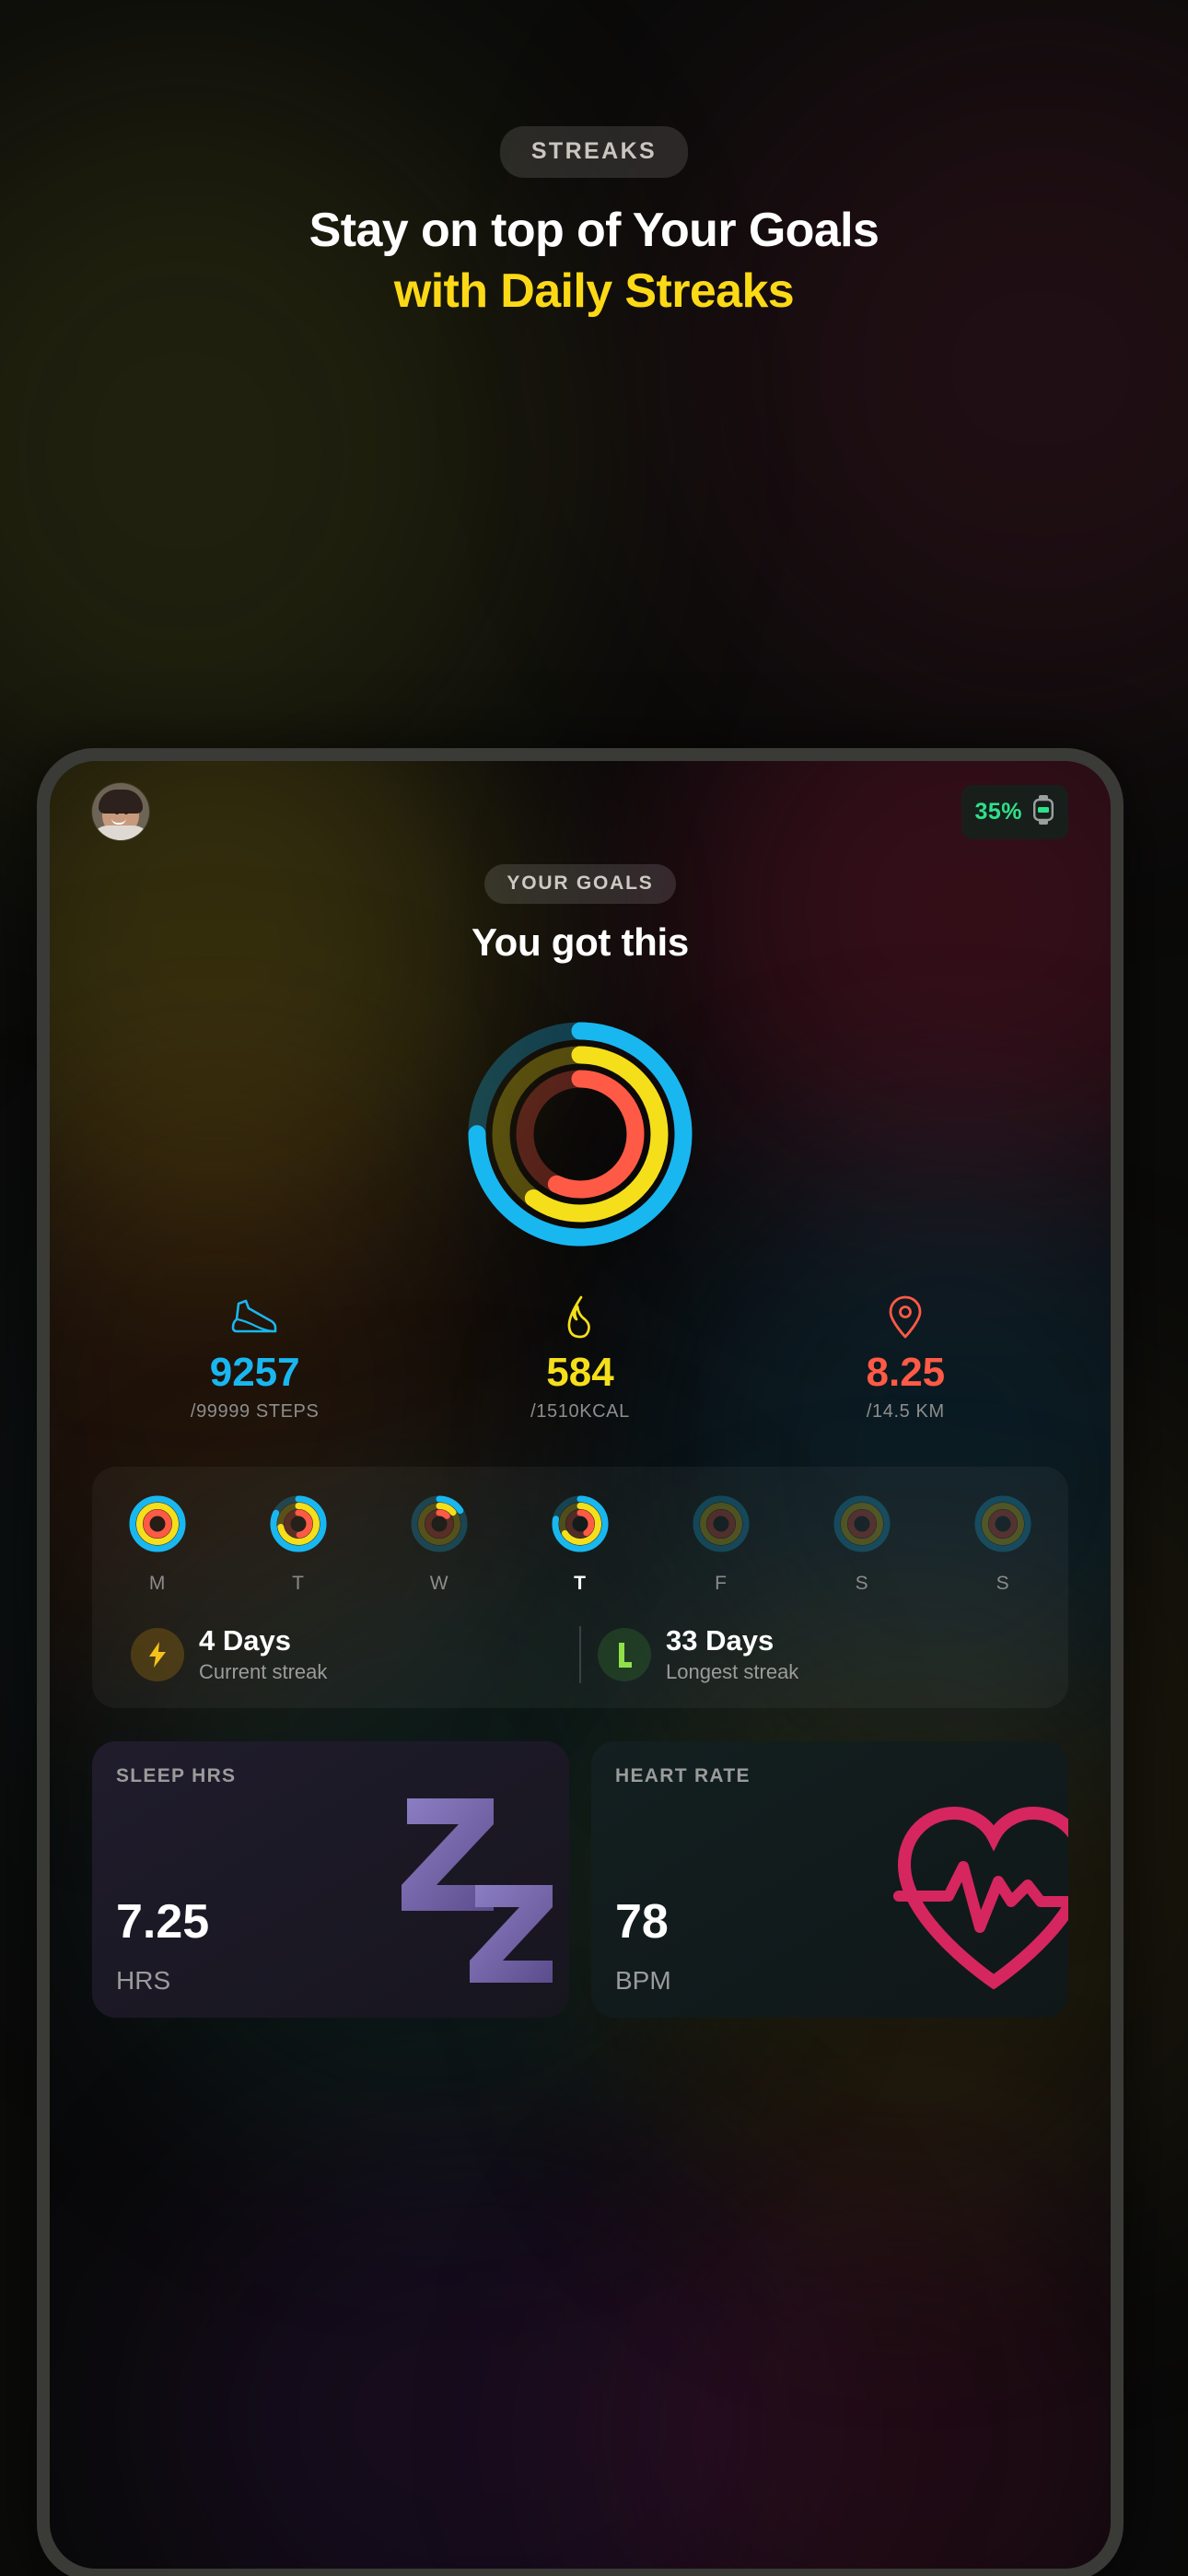 This screenshot has width=1188, height=2576. Describe the element at coordinates (905, 1411) in the screenshot. I see `stat-distance-sub: /14.5 KM` at that location.